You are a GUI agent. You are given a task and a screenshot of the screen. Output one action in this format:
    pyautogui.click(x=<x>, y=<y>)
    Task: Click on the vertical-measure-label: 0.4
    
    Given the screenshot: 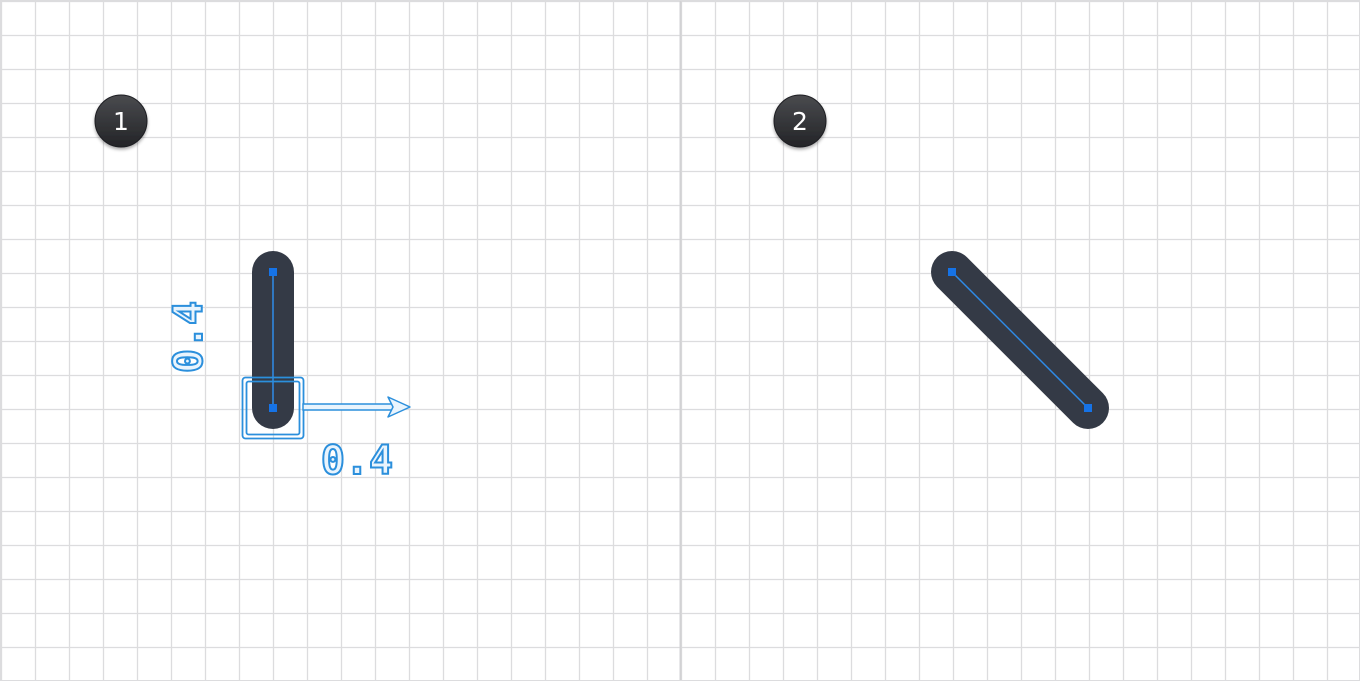 What is the action you would take?
    pyautogui.click(x=189, y=337)
    